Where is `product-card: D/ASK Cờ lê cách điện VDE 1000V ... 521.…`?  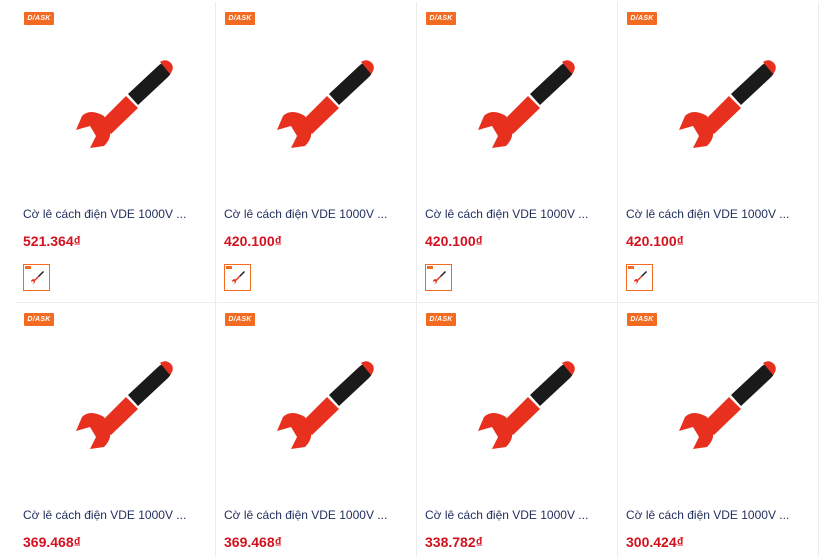 product-card: D/ASK Cờ lê cách điện VDE 1000V ... 521.… is located at coordinates (116, 152).